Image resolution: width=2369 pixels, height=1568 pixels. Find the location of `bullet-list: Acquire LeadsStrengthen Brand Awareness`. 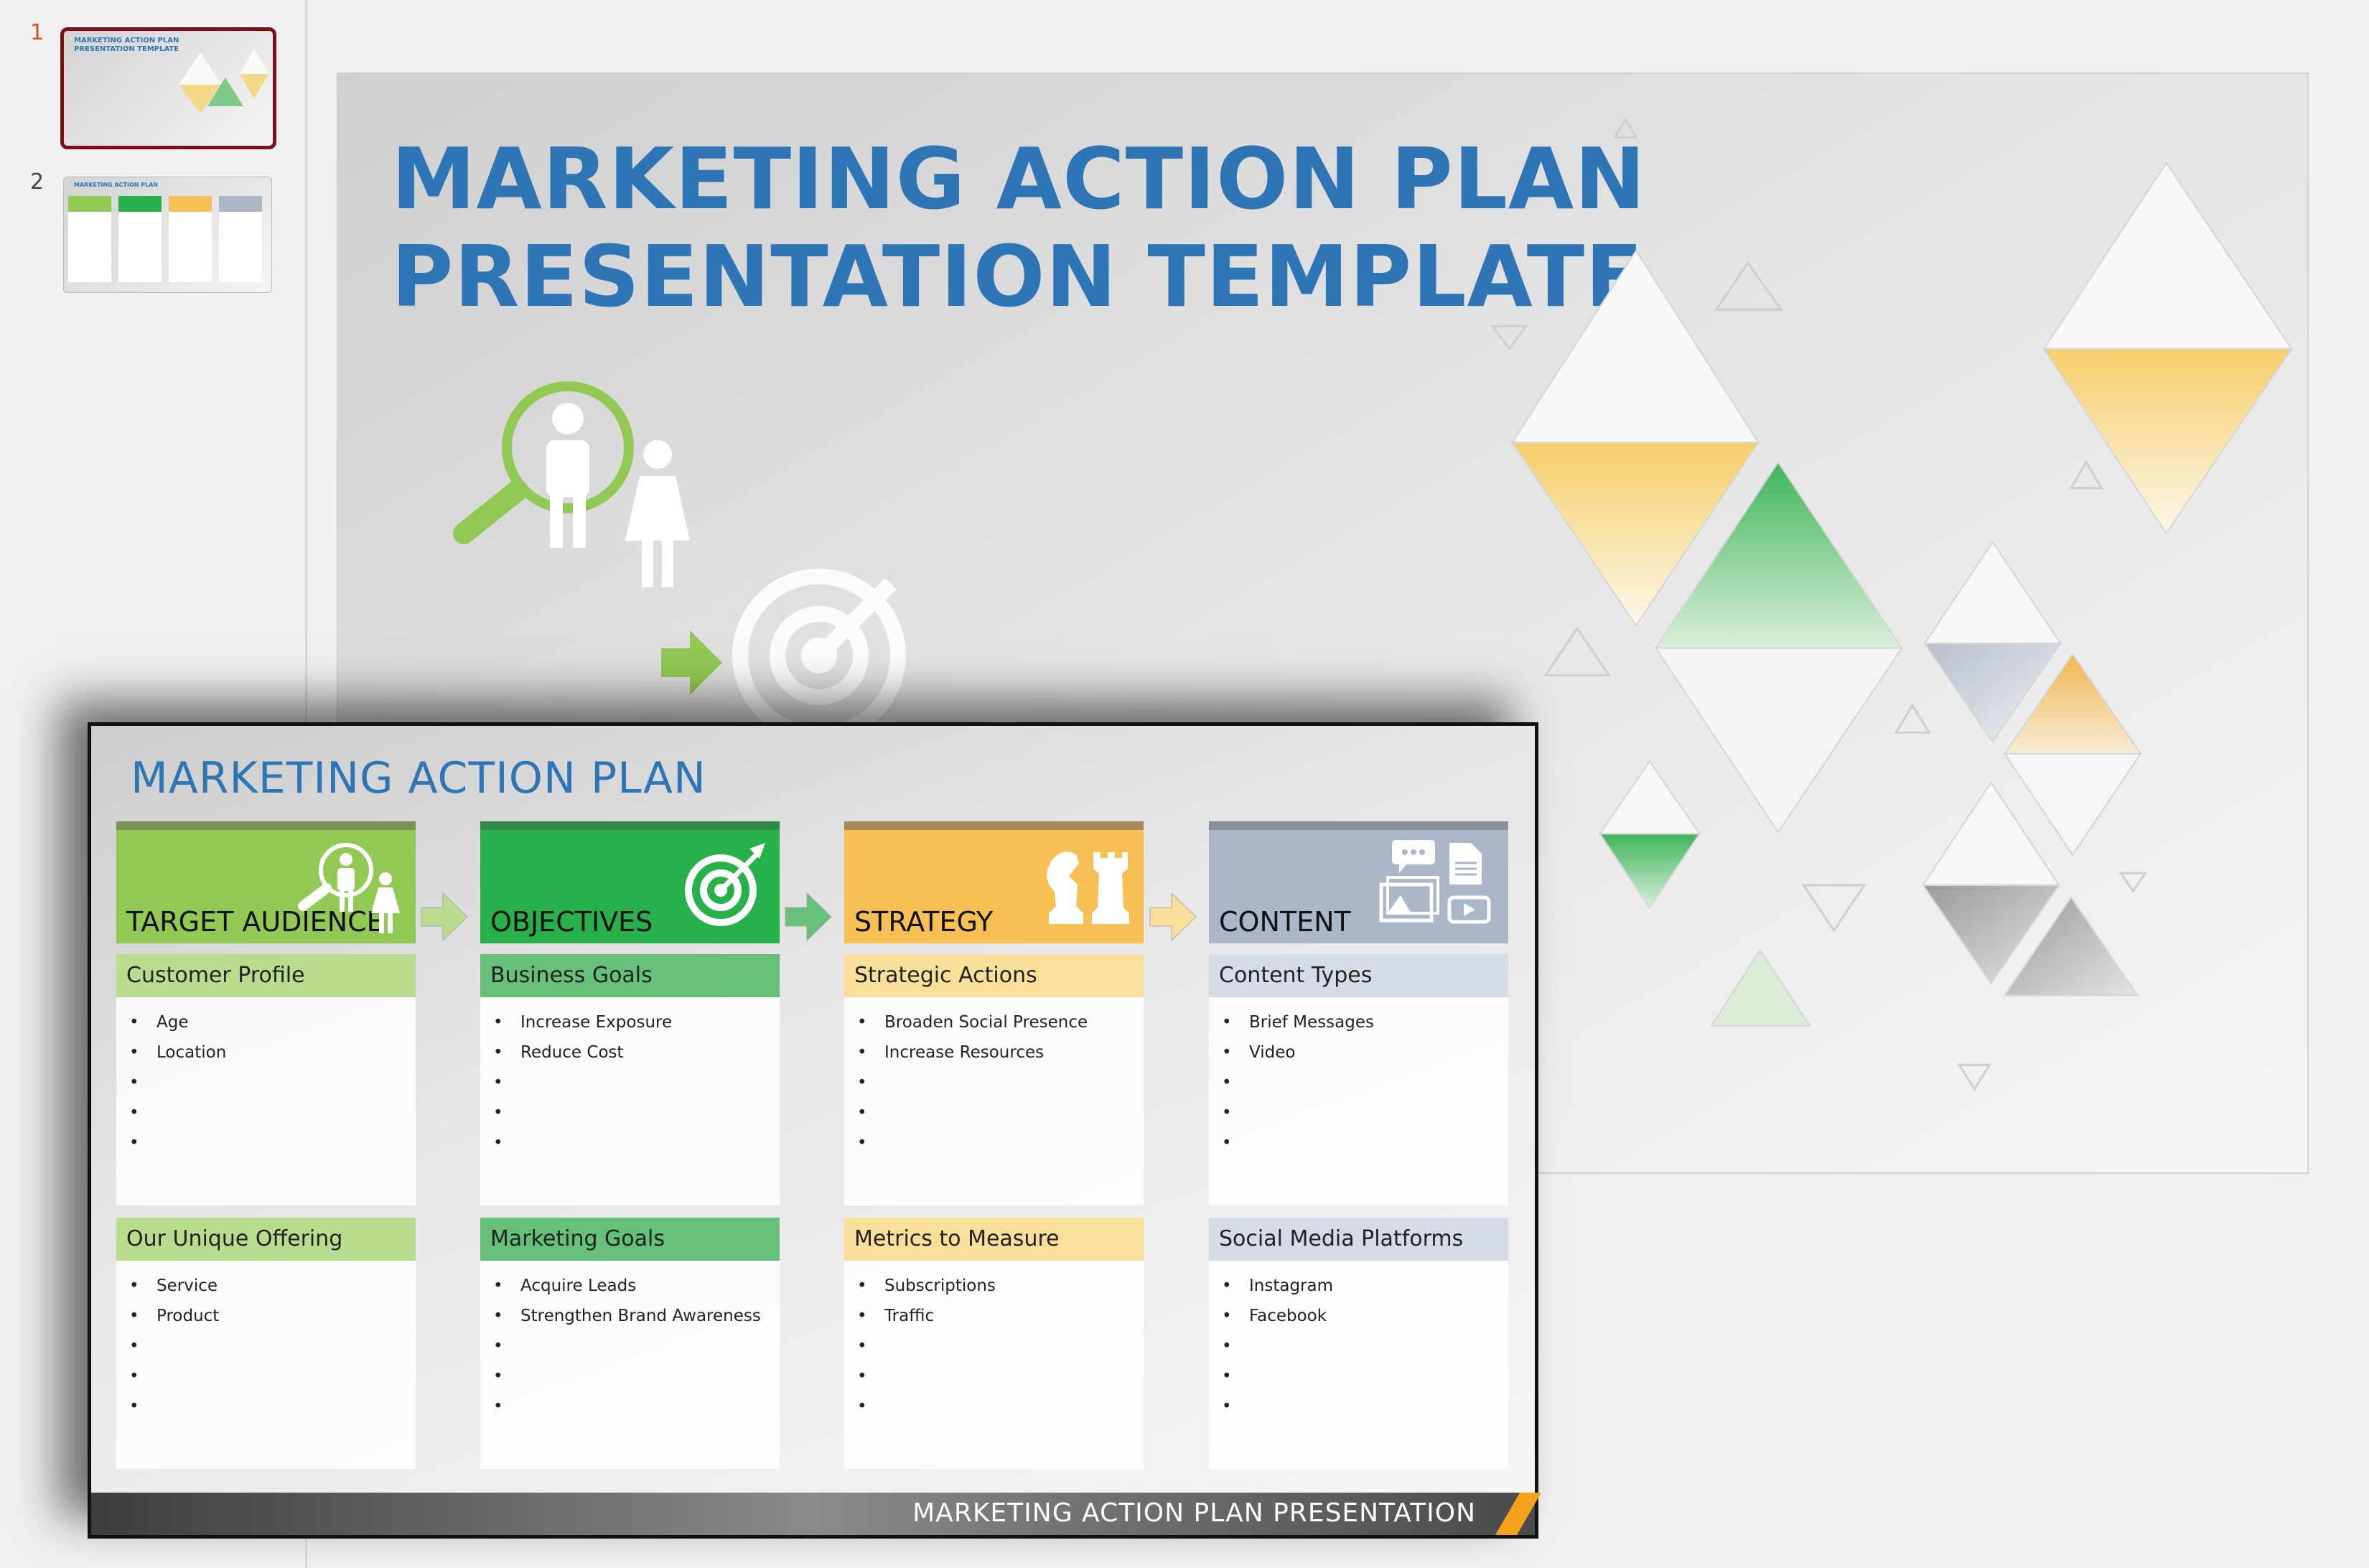

bullet-list: Acquire LeadsStrengthen Brand Awareness is located at coordinates (630, 1365).